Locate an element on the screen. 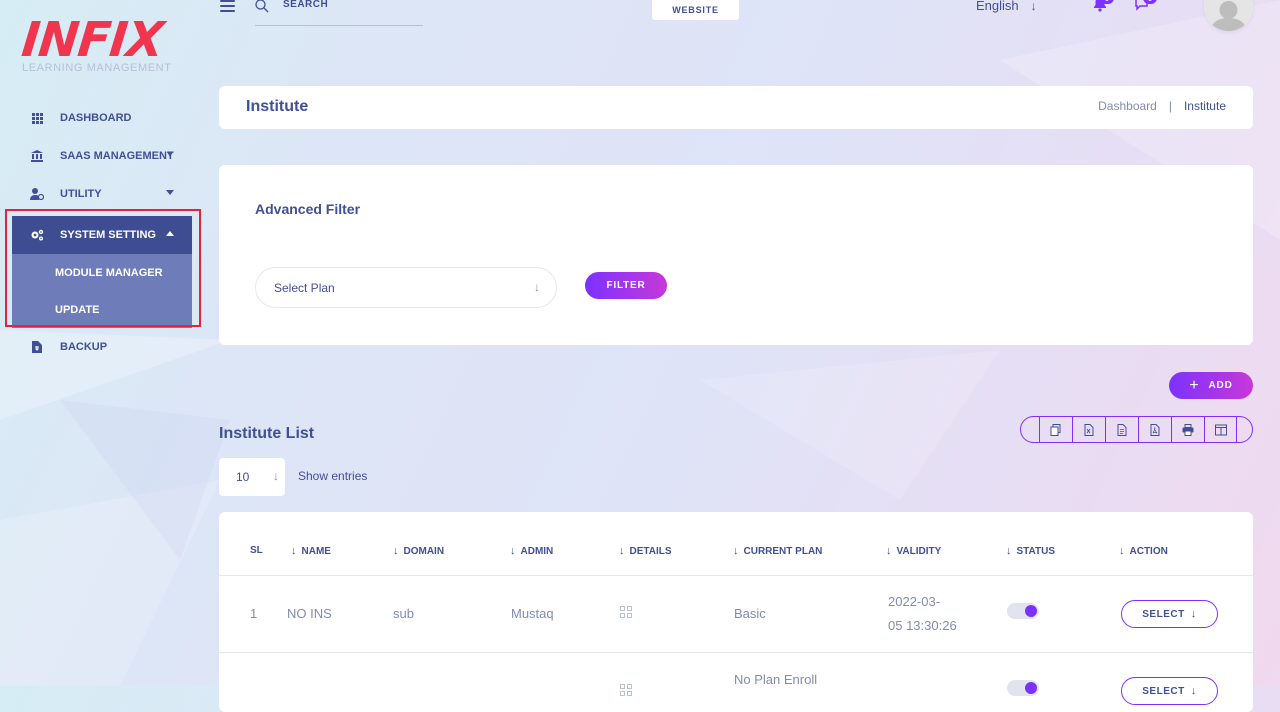 The image size is (1280, 712). sidebar-item-saas-management: SAAS MANAGEMENT is located at coordinates (102, 156).